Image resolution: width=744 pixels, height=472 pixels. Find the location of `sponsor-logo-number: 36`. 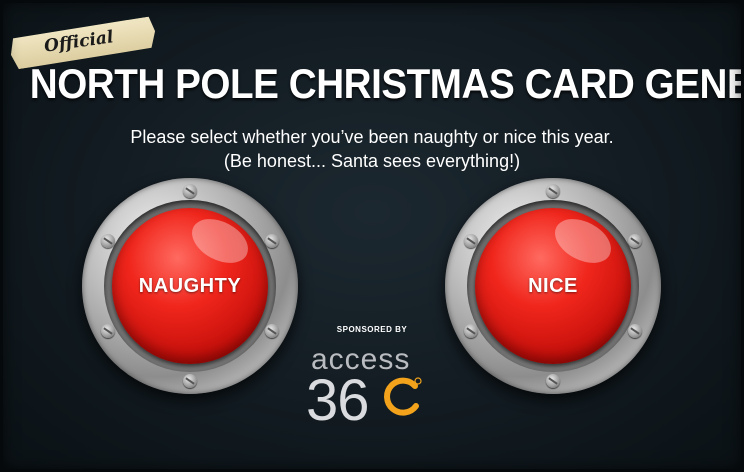

sponsor-logo-number: 36 is located at coordinates (338, 400).